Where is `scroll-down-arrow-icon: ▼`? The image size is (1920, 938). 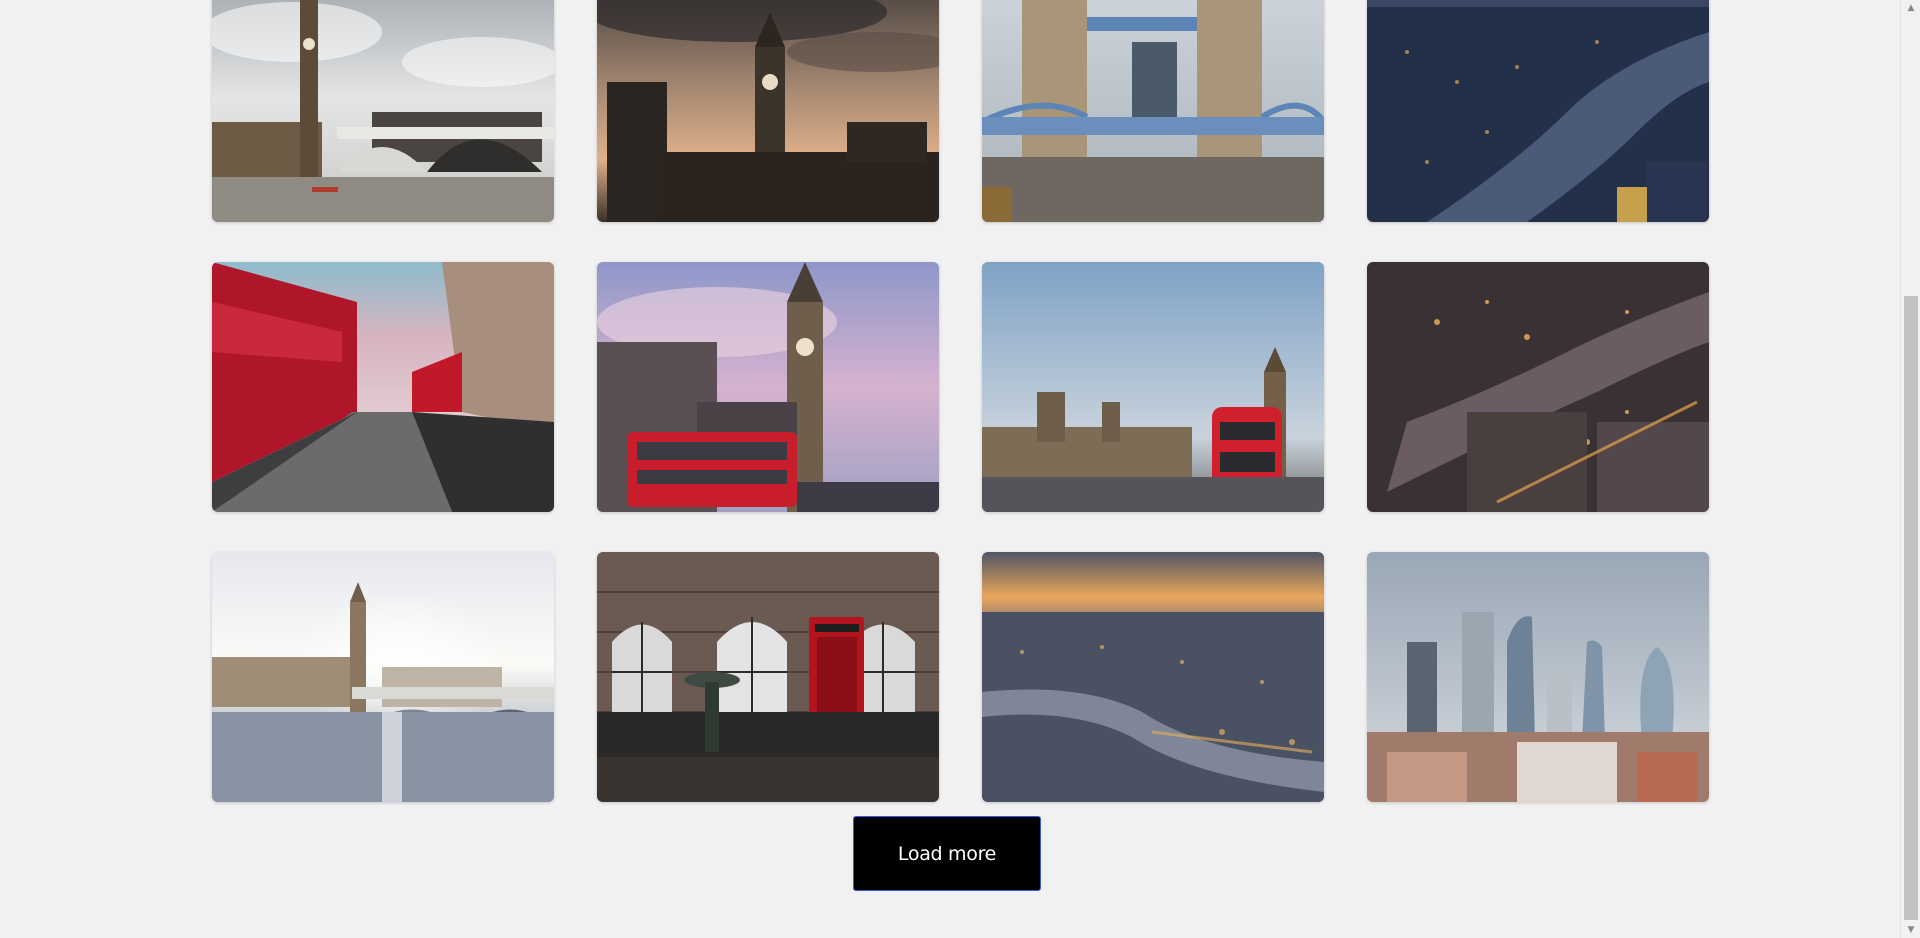
scroll-down-arrow-icon: ▼ is located at coordinates (1910, 930).